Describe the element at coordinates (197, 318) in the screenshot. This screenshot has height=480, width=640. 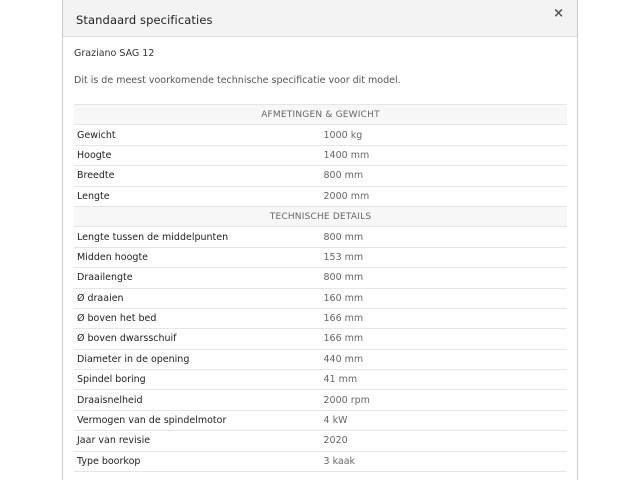
I see `spec-label: Ø boven het bed` at that location.